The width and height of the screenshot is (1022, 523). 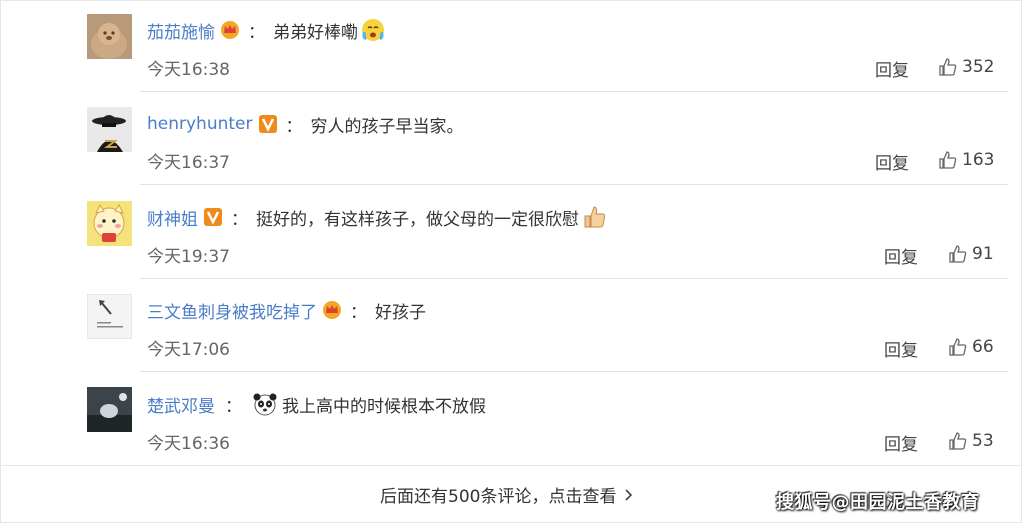 What do you see at coordinates (983, 254) in the screenshot?
I see `like-count: 91` at bounding box center [983, 254].